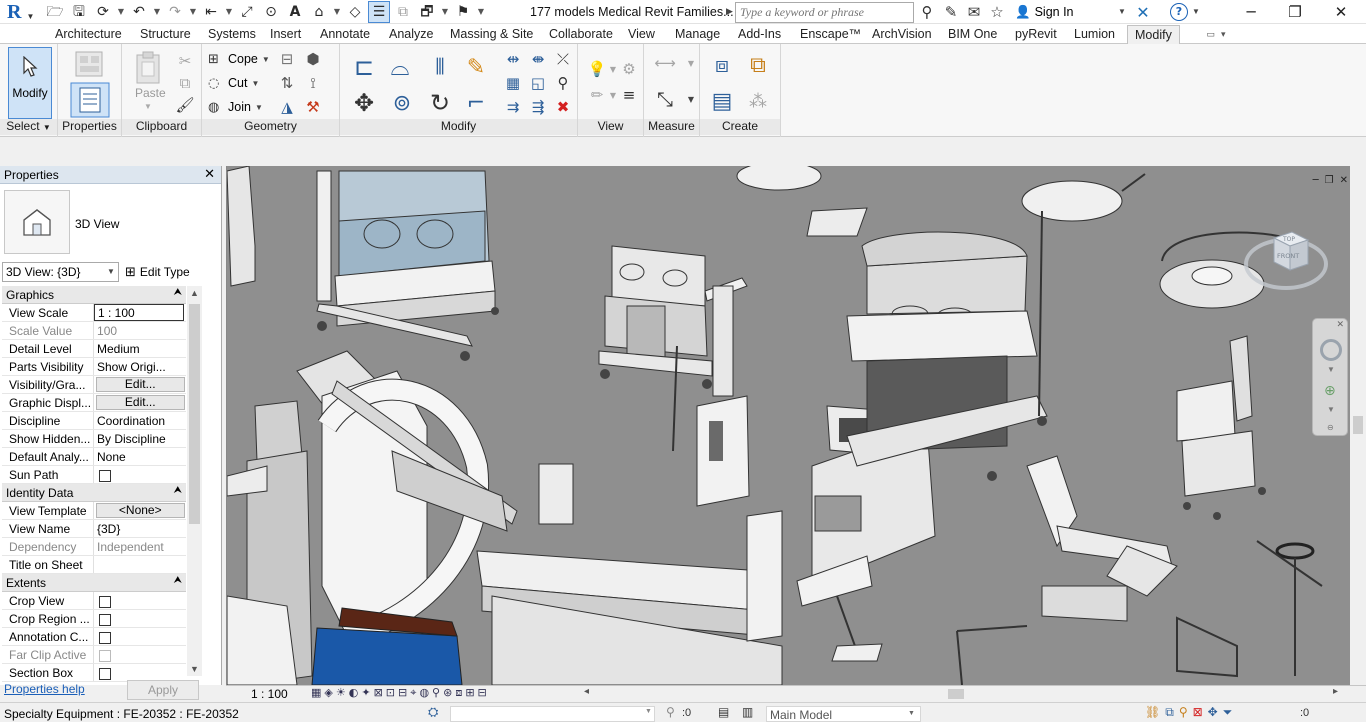 The height and width of the screenshot is (722, 1366). I want to click on demolish-hammer-icon: ⚒, so click(313, 107).